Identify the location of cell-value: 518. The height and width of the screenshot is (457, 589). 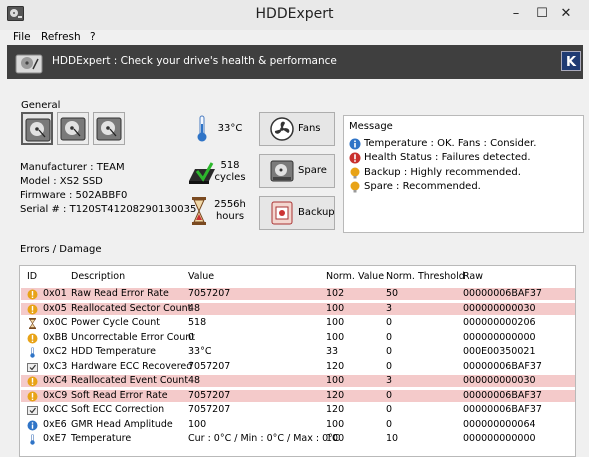
(197, 322).